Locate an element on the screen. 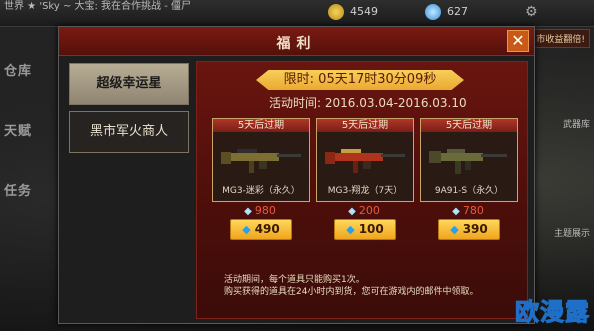 The width and height of the screenshot is (594, 331). dialog-header: 福利 ✕ is located at coordinates (296, 41).